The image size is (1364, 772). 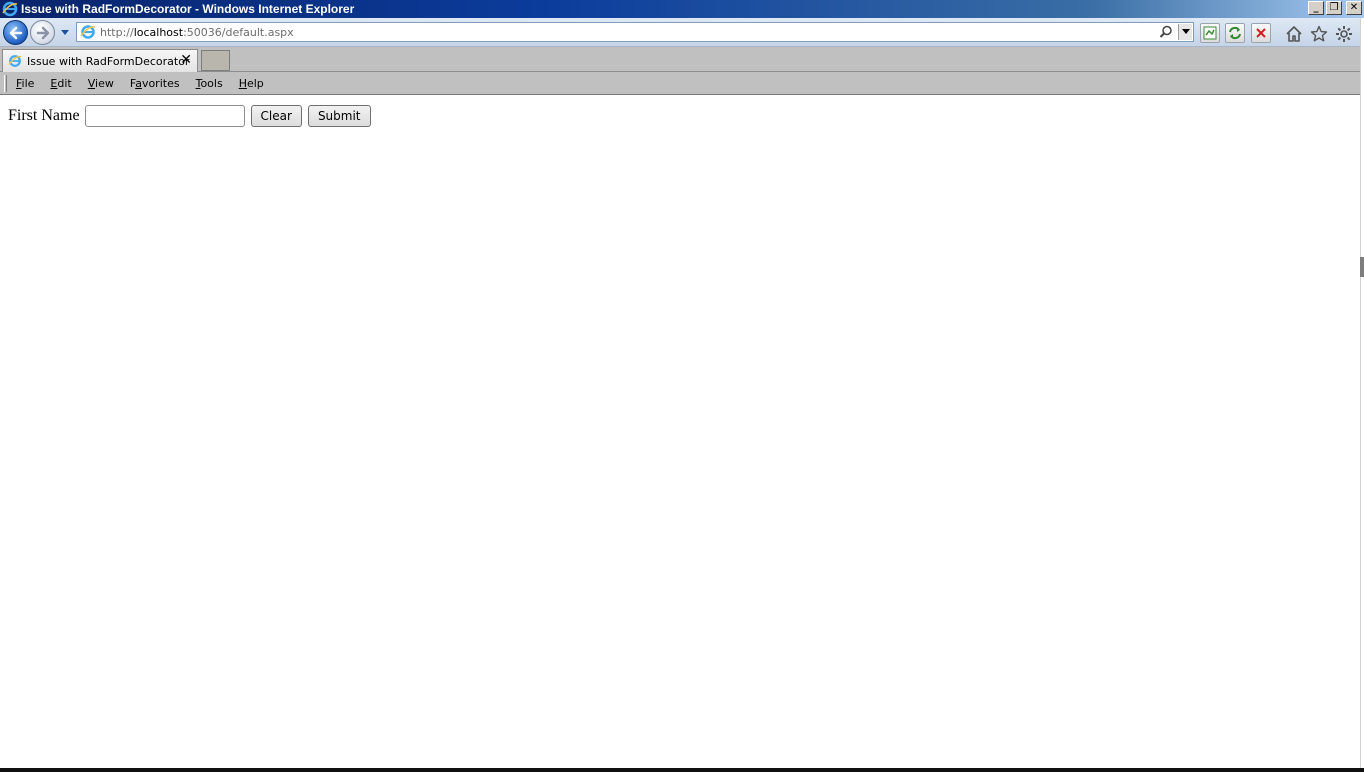 I want to click on compatibility-view-button, so click(x=1210, y=33).